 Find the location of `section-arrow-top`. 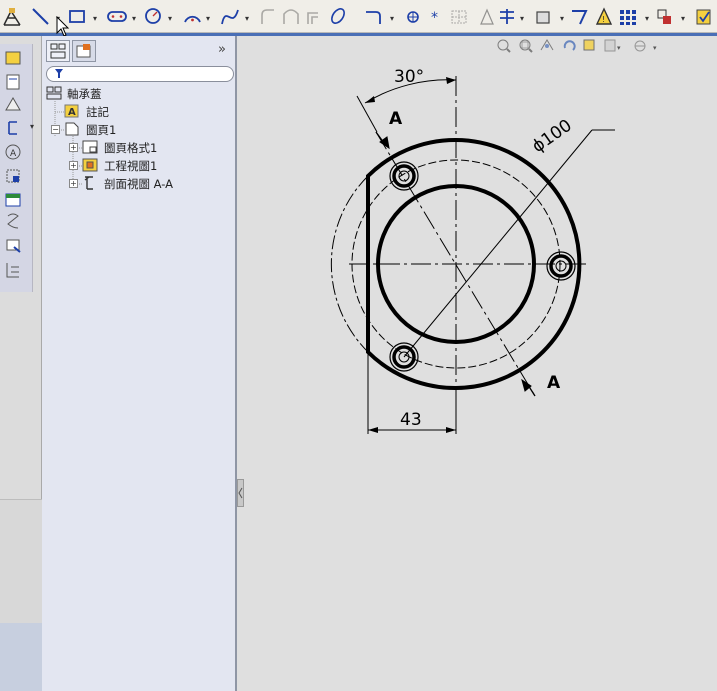

section-arrow-top is located at coordinates (382, 140).